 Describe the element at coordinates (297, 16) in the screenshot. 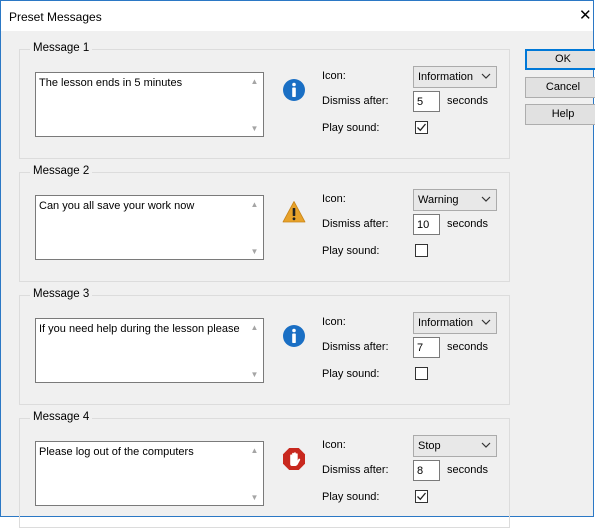

I see `title-bar: Preset Messages ✕` at that location.